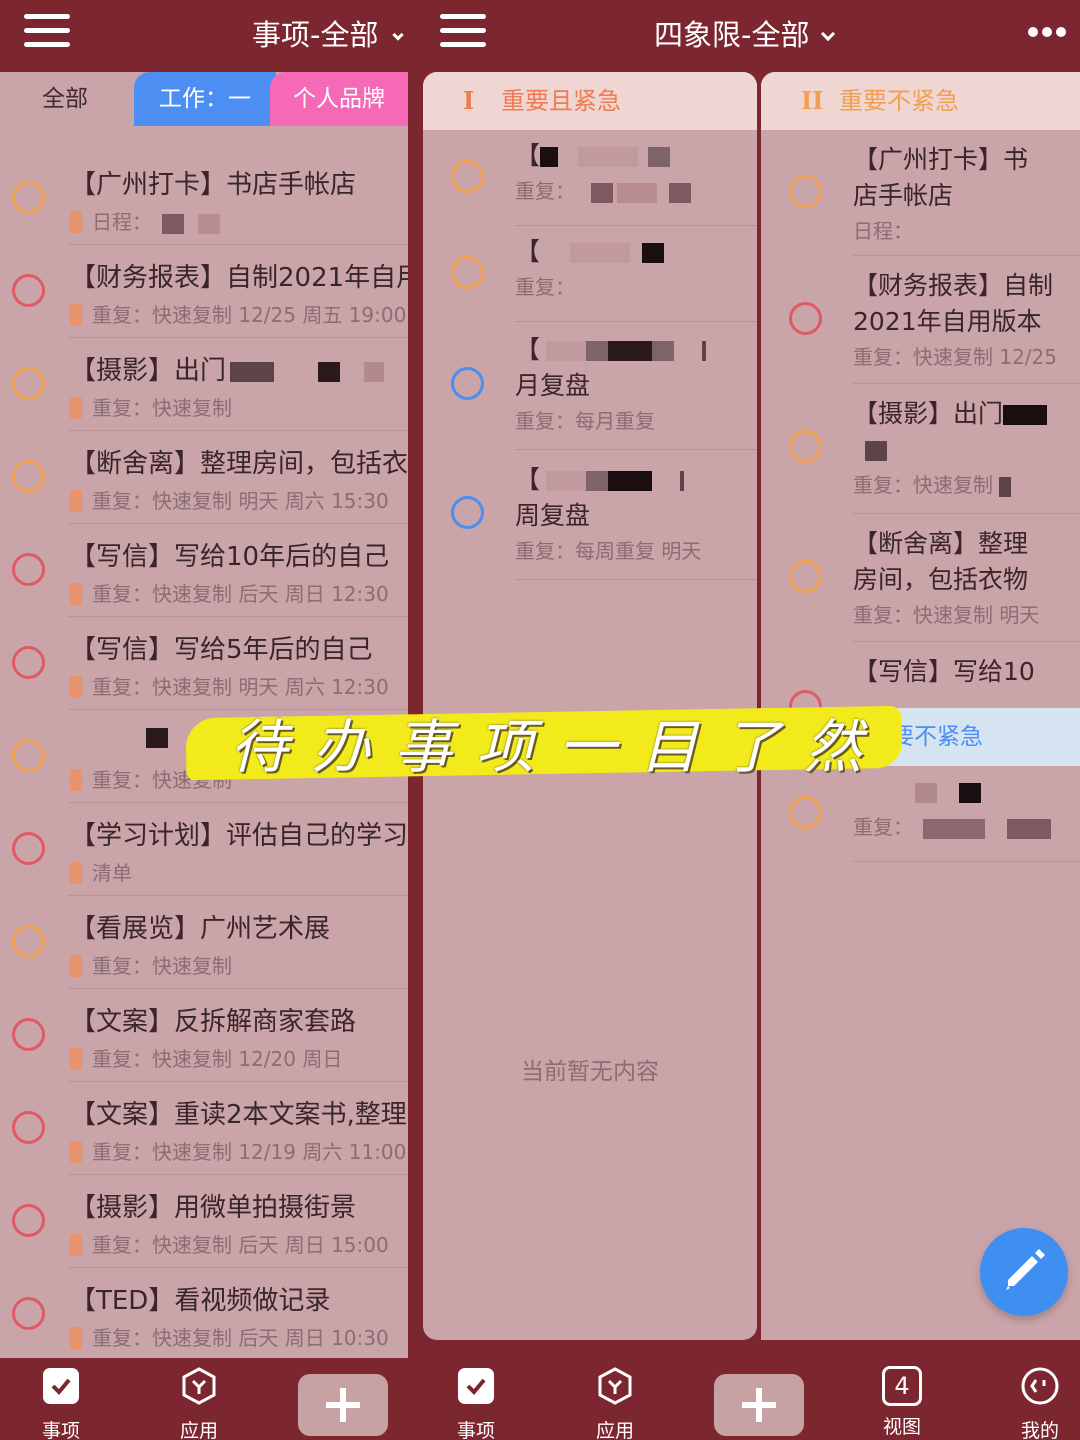 The image size is (1080, 1440). I want to click on list-item: 【学习计划】评估自己的学习 清单, so click(204, 849).